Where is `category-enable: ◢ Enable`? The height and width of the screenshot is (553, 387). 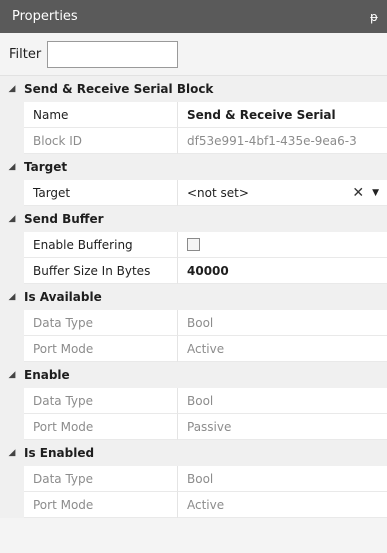 category-enable: ◢ Enable is located at coordinates (193, 375).